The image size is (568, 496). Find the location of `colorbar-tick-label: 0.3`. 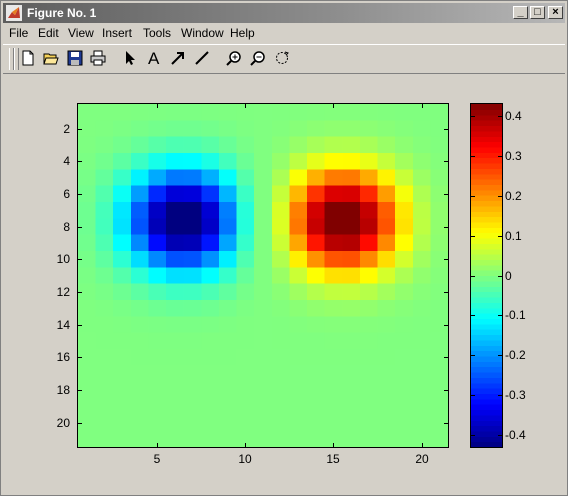

colorbar-tick-label: 0.3 is located at coordinates (513, 156).